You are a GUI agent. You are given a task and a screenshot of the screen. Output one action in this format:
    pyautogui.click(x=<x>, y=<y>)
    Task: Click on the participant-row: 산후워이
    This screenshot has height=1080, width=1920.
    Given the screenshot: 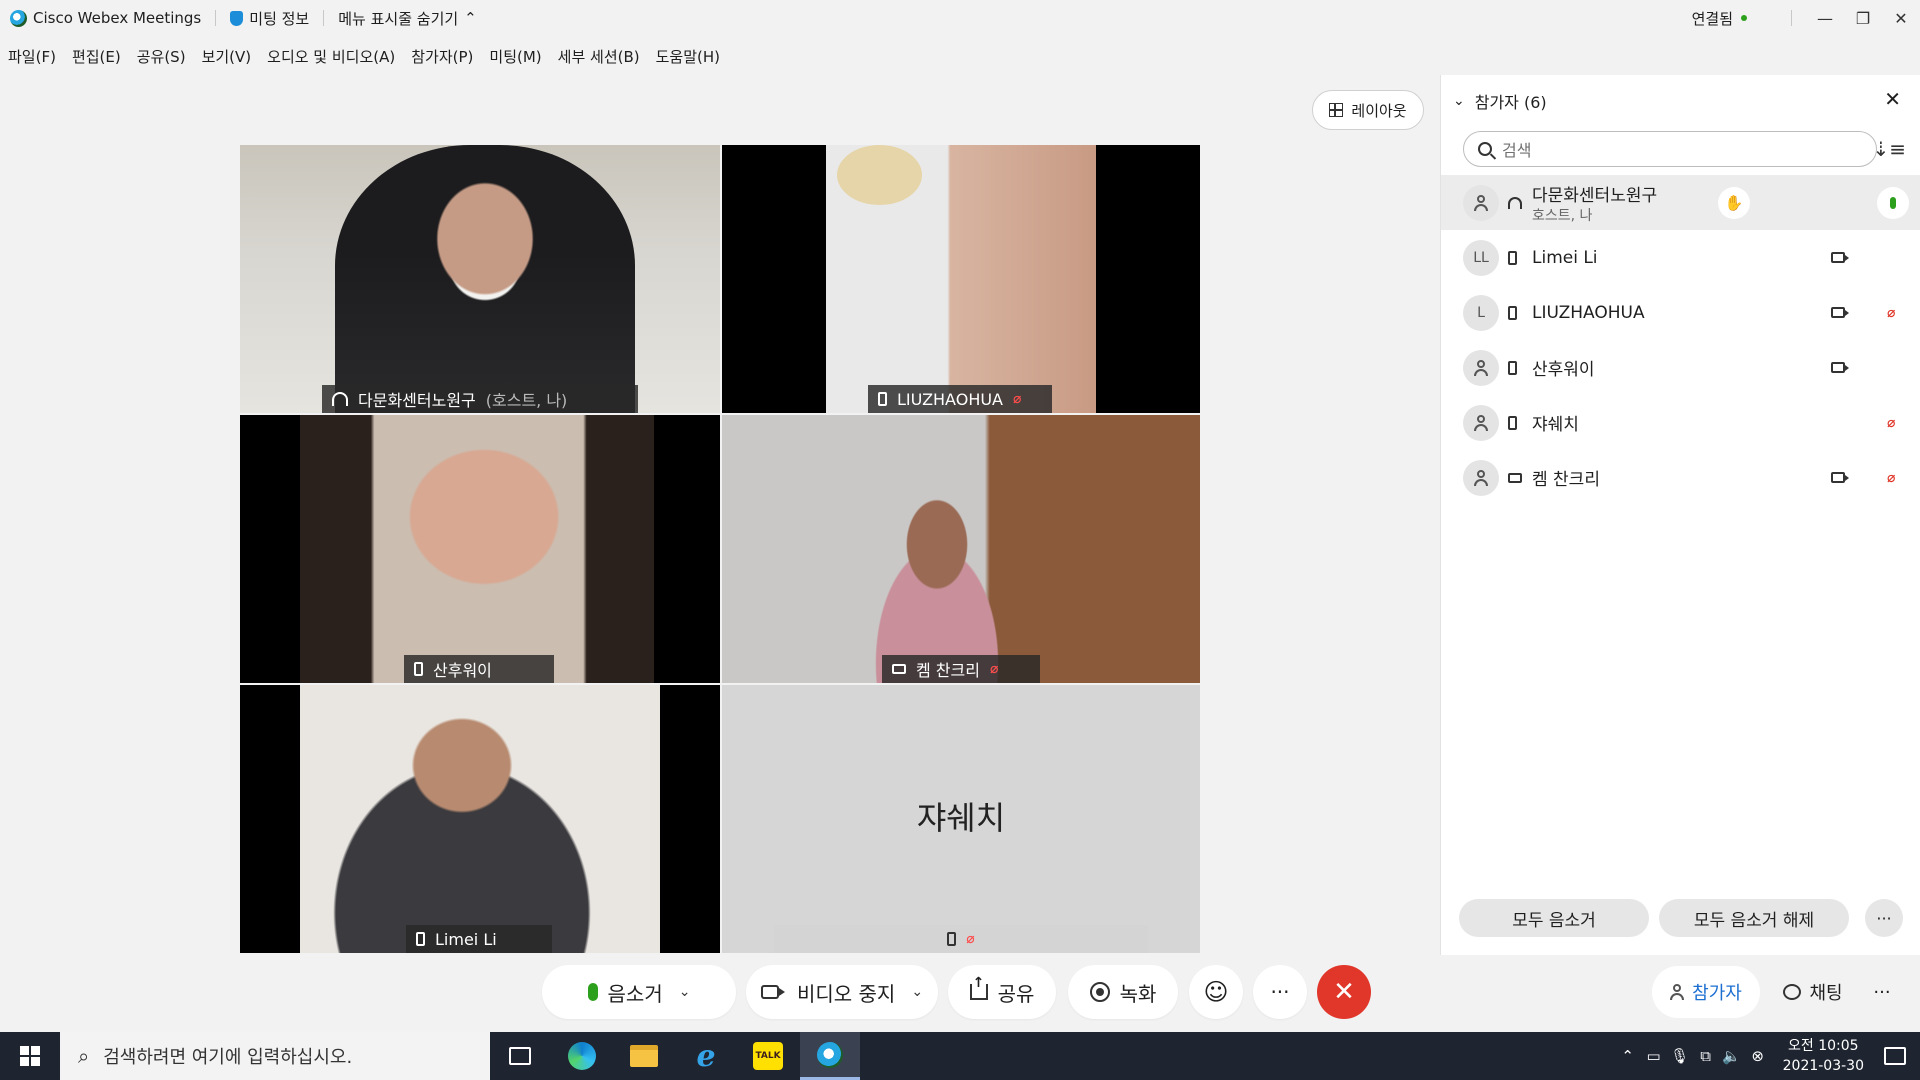 What is the action you would take?
    pyautogui.click(x=1680, y=367)
    